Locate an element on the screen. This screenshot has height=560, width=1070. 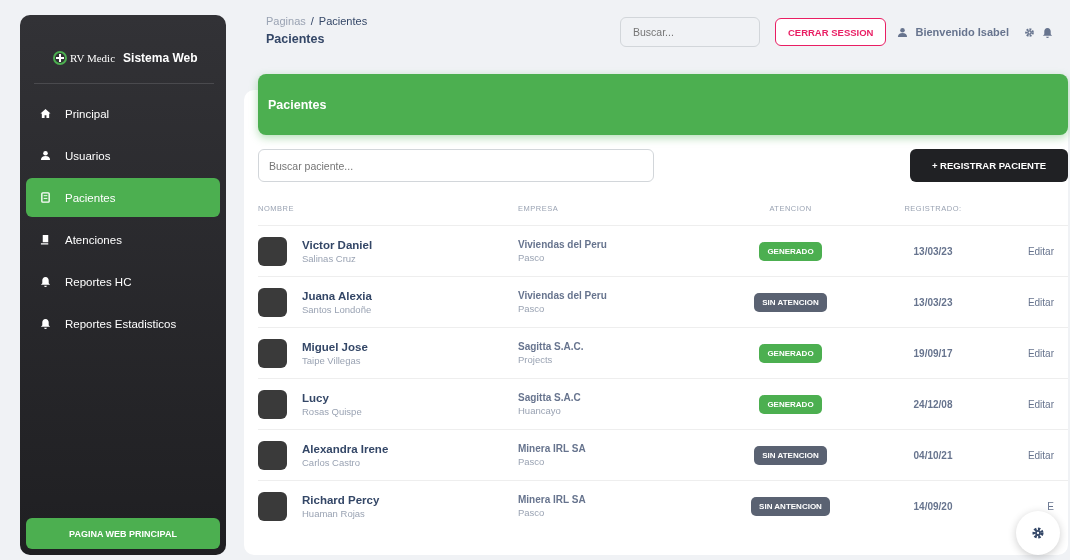
logo-text: RV Medic is located at coordinates (93, 58).